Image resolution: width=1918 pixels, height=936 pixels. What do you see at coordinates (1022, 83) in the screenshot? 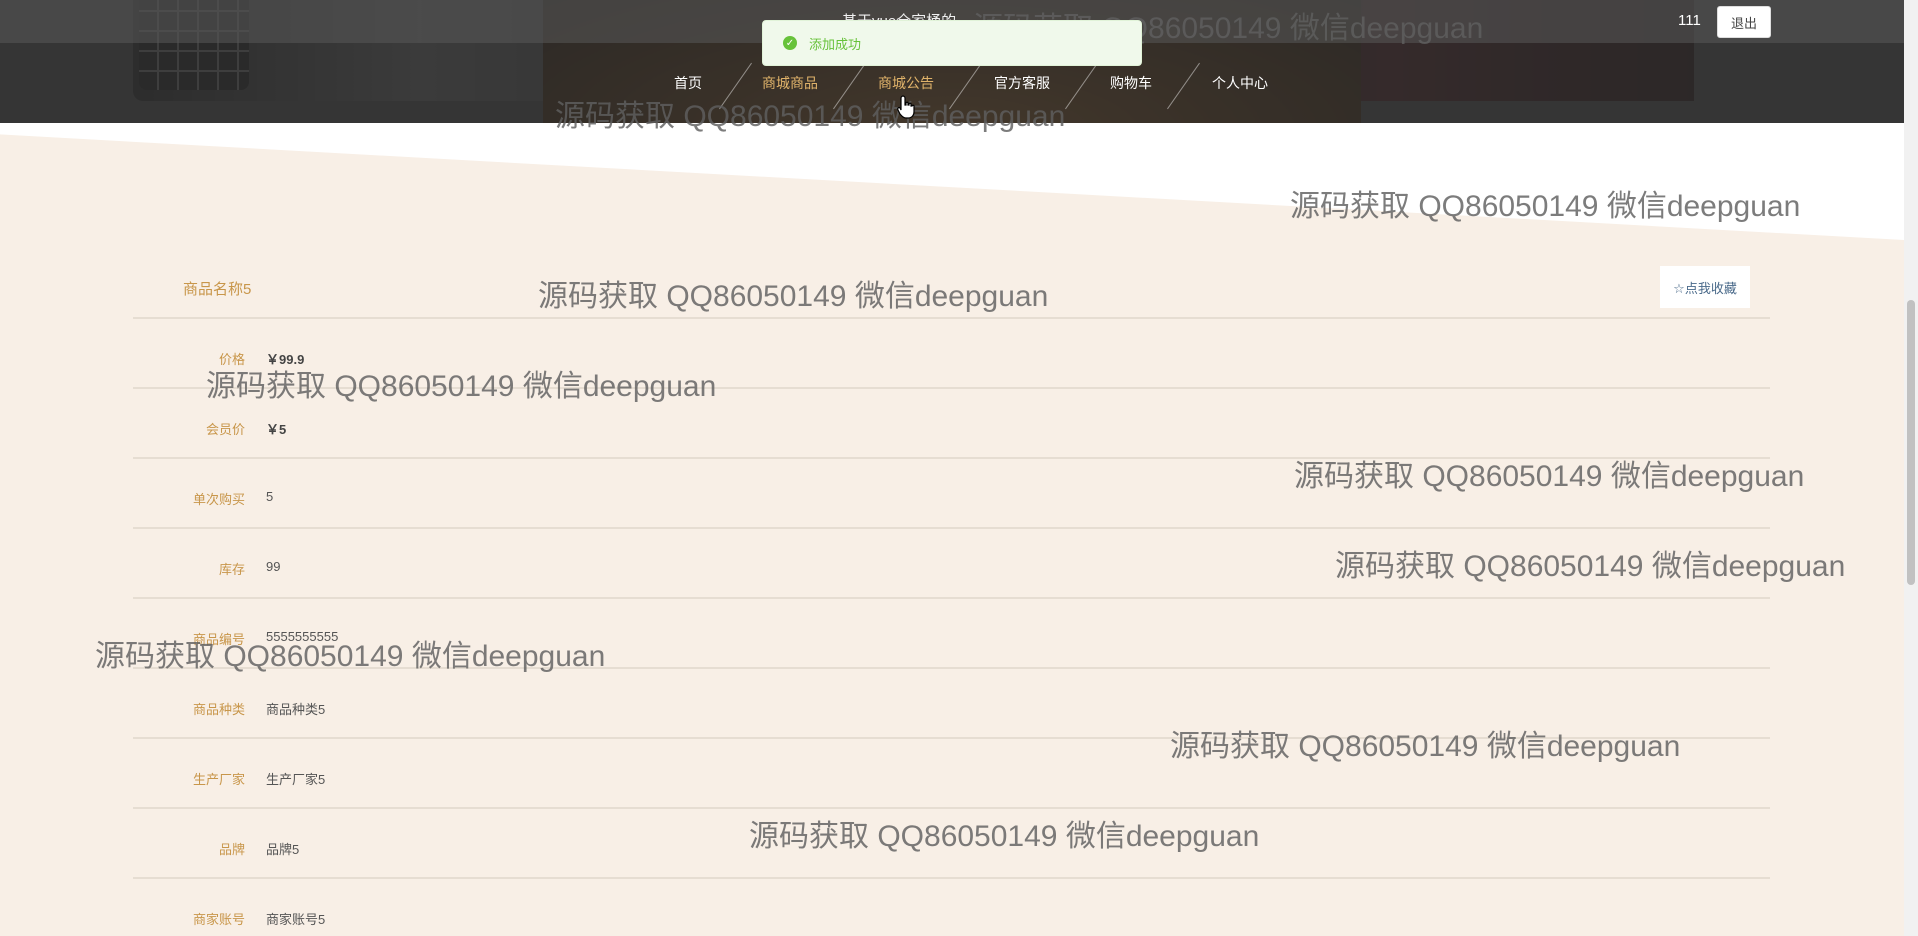
I see `nav-item-customer-service: 官方客服` at bounding box center [1022, 83].